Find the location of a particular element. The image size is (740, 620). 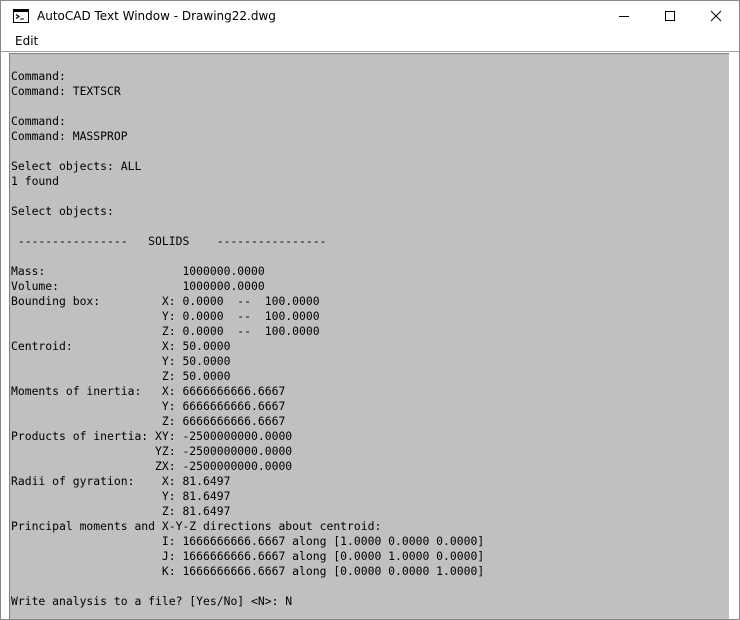

console-line: Mass: 1000000.0000 is located at coordinates (138, 271).